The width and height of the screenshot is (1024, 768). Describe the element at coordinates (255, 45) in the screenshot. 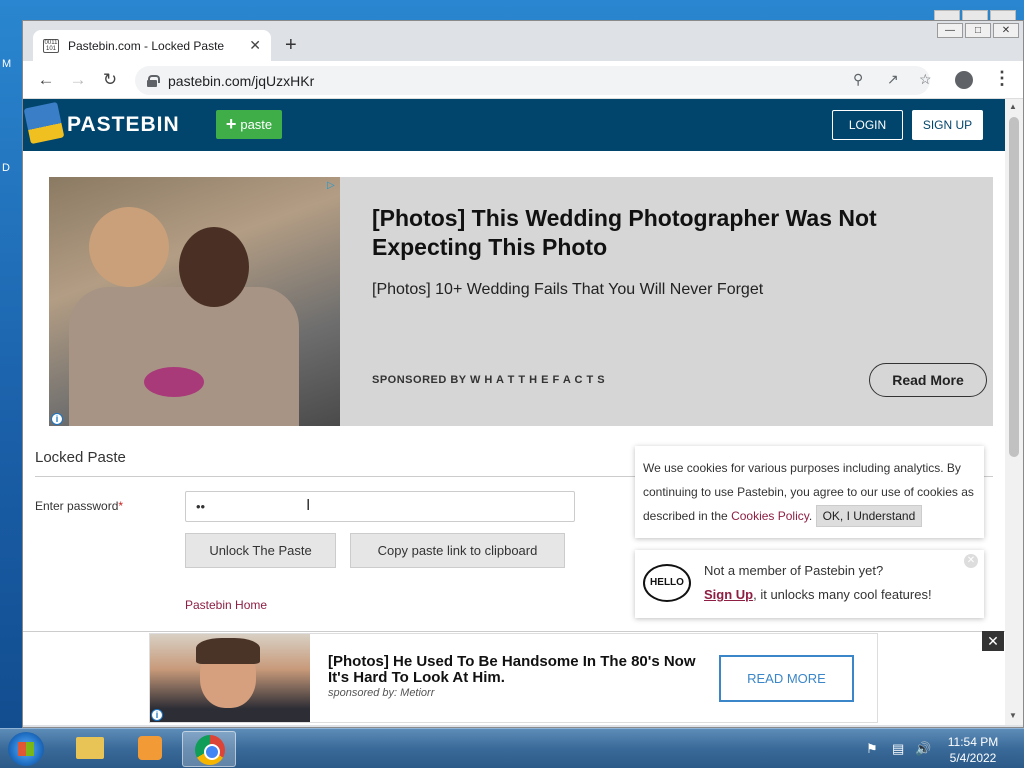

I see `tab-close-icon: ✕` at that location.